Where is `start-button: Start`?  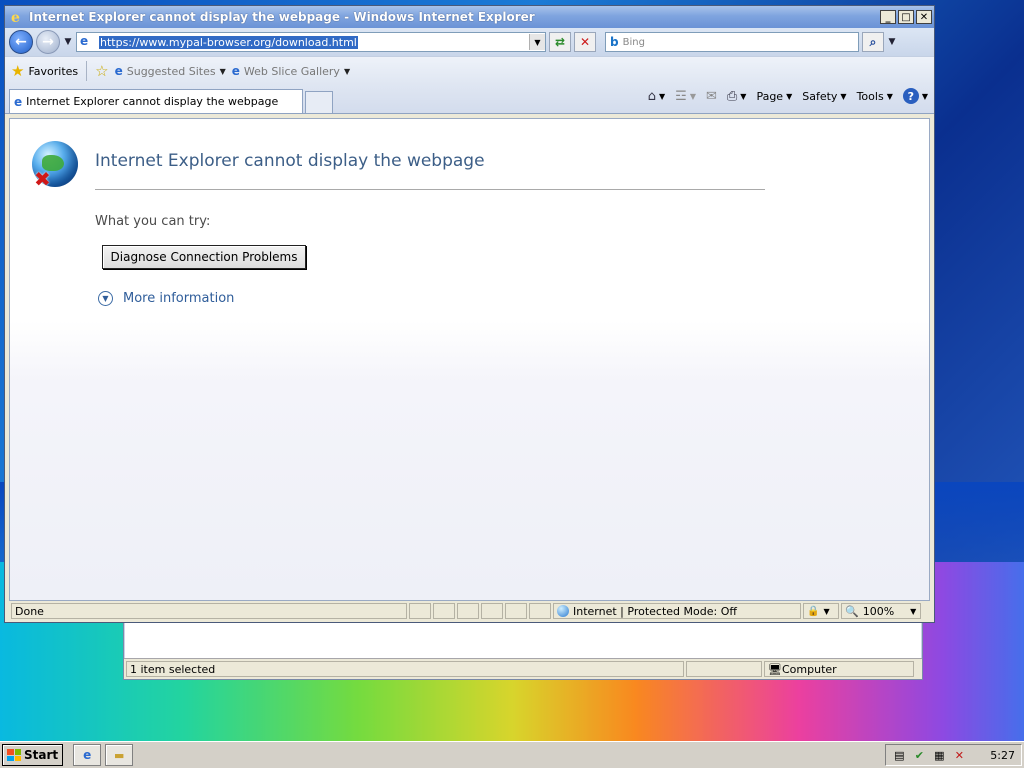 start-button: Start is located at coordinates (33, 755).